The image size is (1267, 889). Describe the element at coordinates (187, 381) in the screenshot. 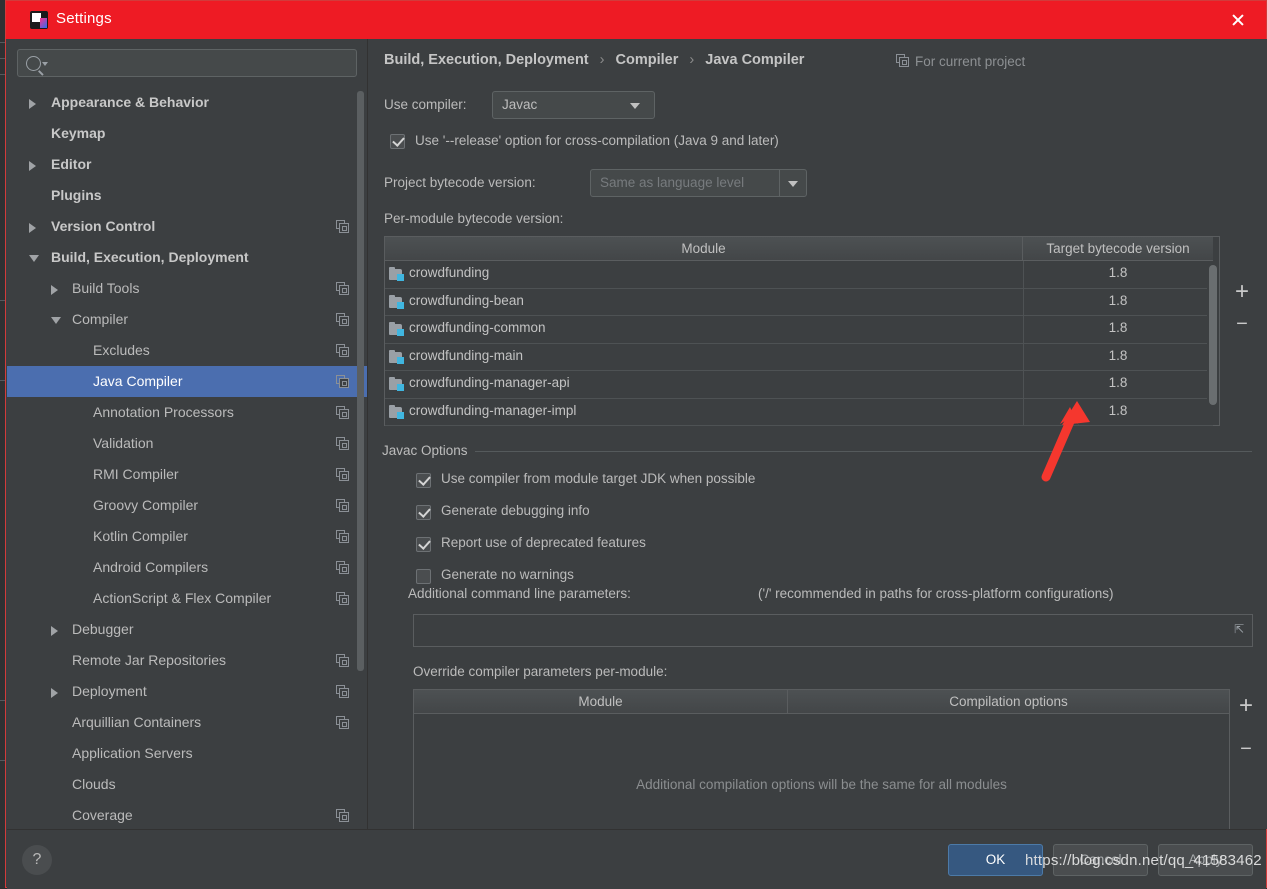

I see `sidebar-item-java-compiler: Java Compiler` at that location.